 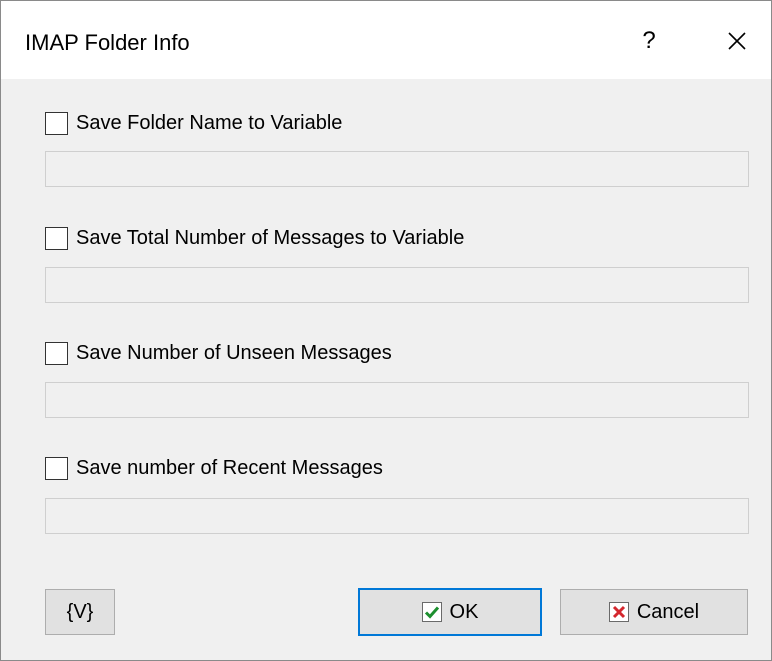 I want to click on folder-name-checkbox-row: Save Folder Name to Variable, so click(x=398, y=123).